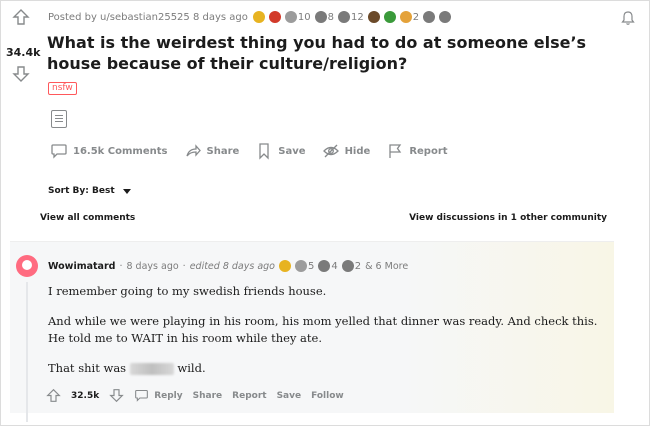  Describe the element at coordinates (264, 151) in the screenshot. I see `bookmark-icon` at that location.